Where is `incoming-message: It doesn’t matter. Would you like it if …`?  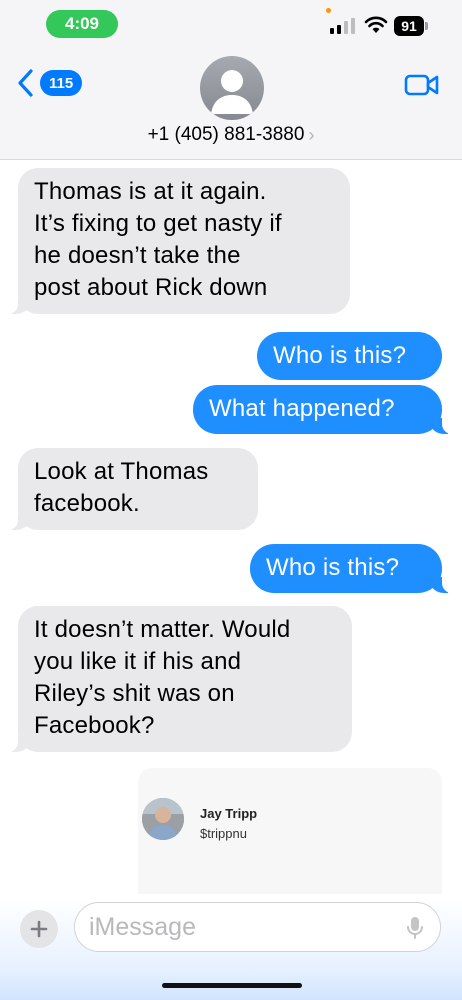
incoming-message: It doesn’t matter. Would you like it if … is located at coordinates (179, 679).